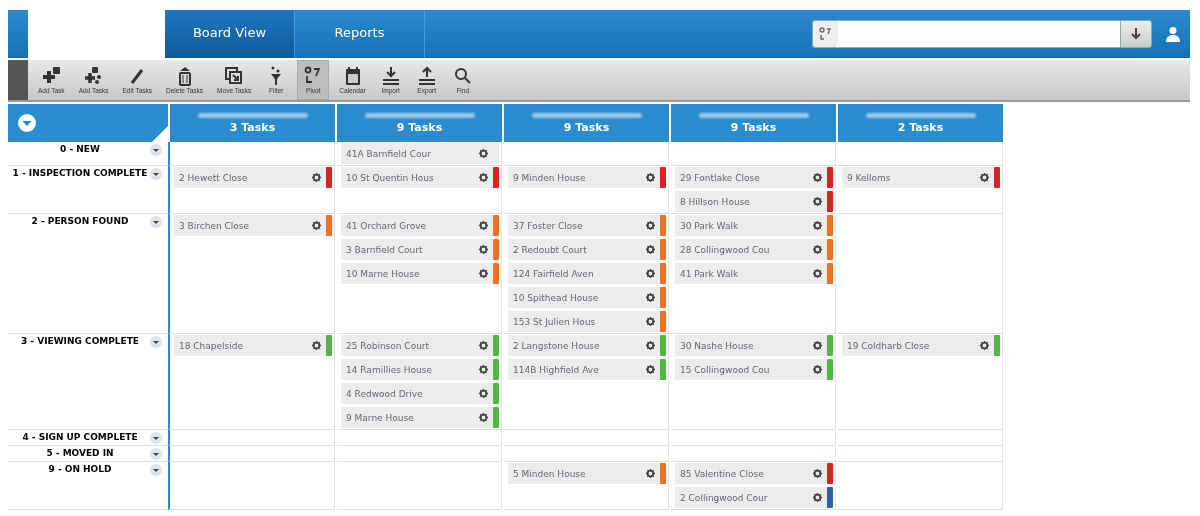 The width and height of the screenshot is (1200, 516). What do you see at coordinates (587, 177) in the screenshot?
I see `task-card: 9 Minden House` at bounding box center [587, 177].